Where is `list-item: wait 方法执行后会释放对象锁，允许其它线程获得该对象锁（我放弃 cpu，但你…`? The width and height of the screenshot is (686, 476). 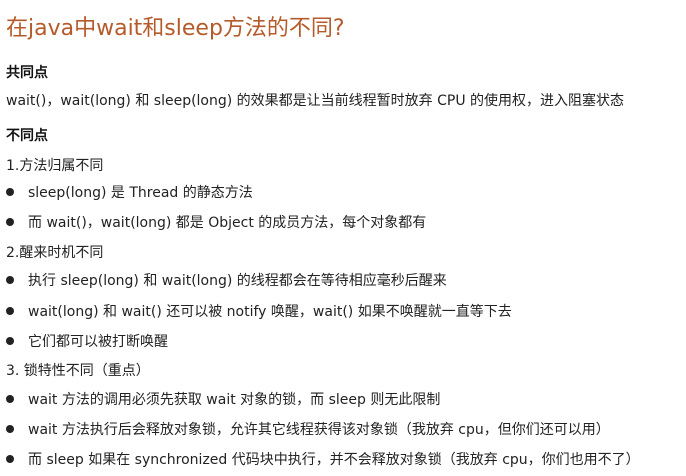 list-item: wait 方法执行后会释放对象锁，允许其它线程获得该对象锁（我放弃 cpu，但你… is located at coordinates (308, 429).